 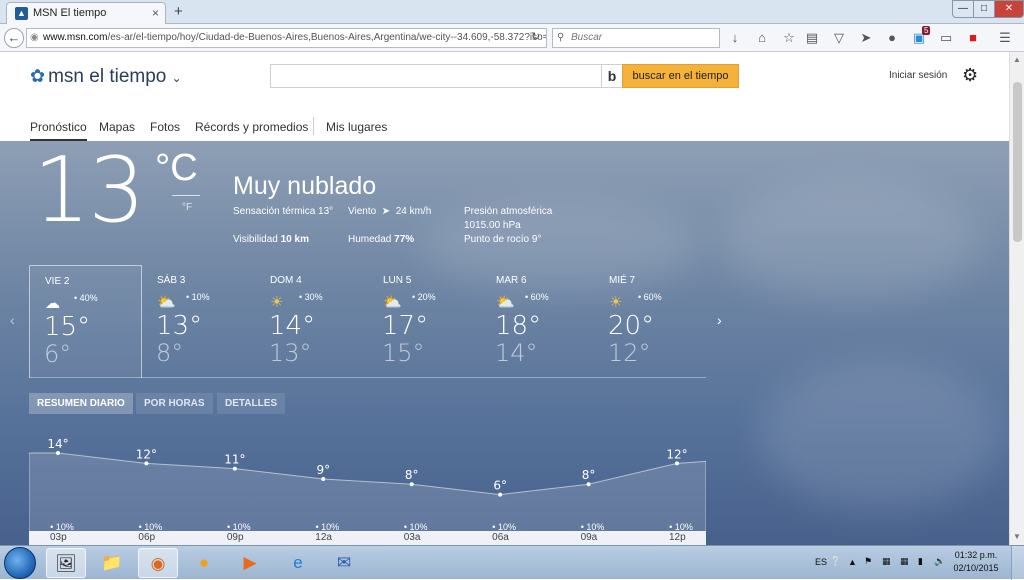 What do you see at coordinates (198, 321) in the screenshot?
I see `forecast-day-card: SÁB 3 ⛅ • 10% 13° 8°` at bounding box center [198, 321].